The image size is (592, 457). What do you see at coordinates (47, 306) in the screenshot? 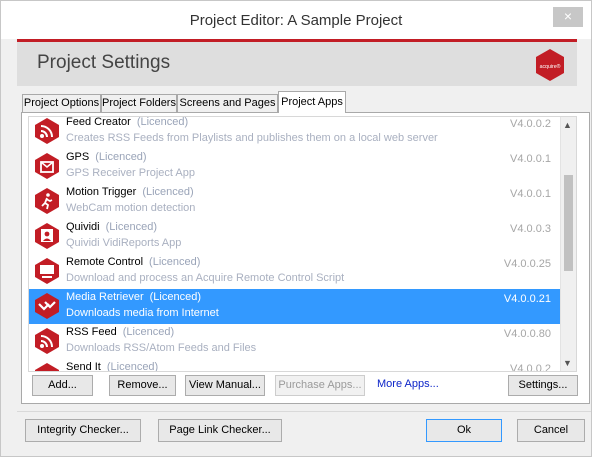
I see `download-arrows-icon` at bounding box center [47, 306].